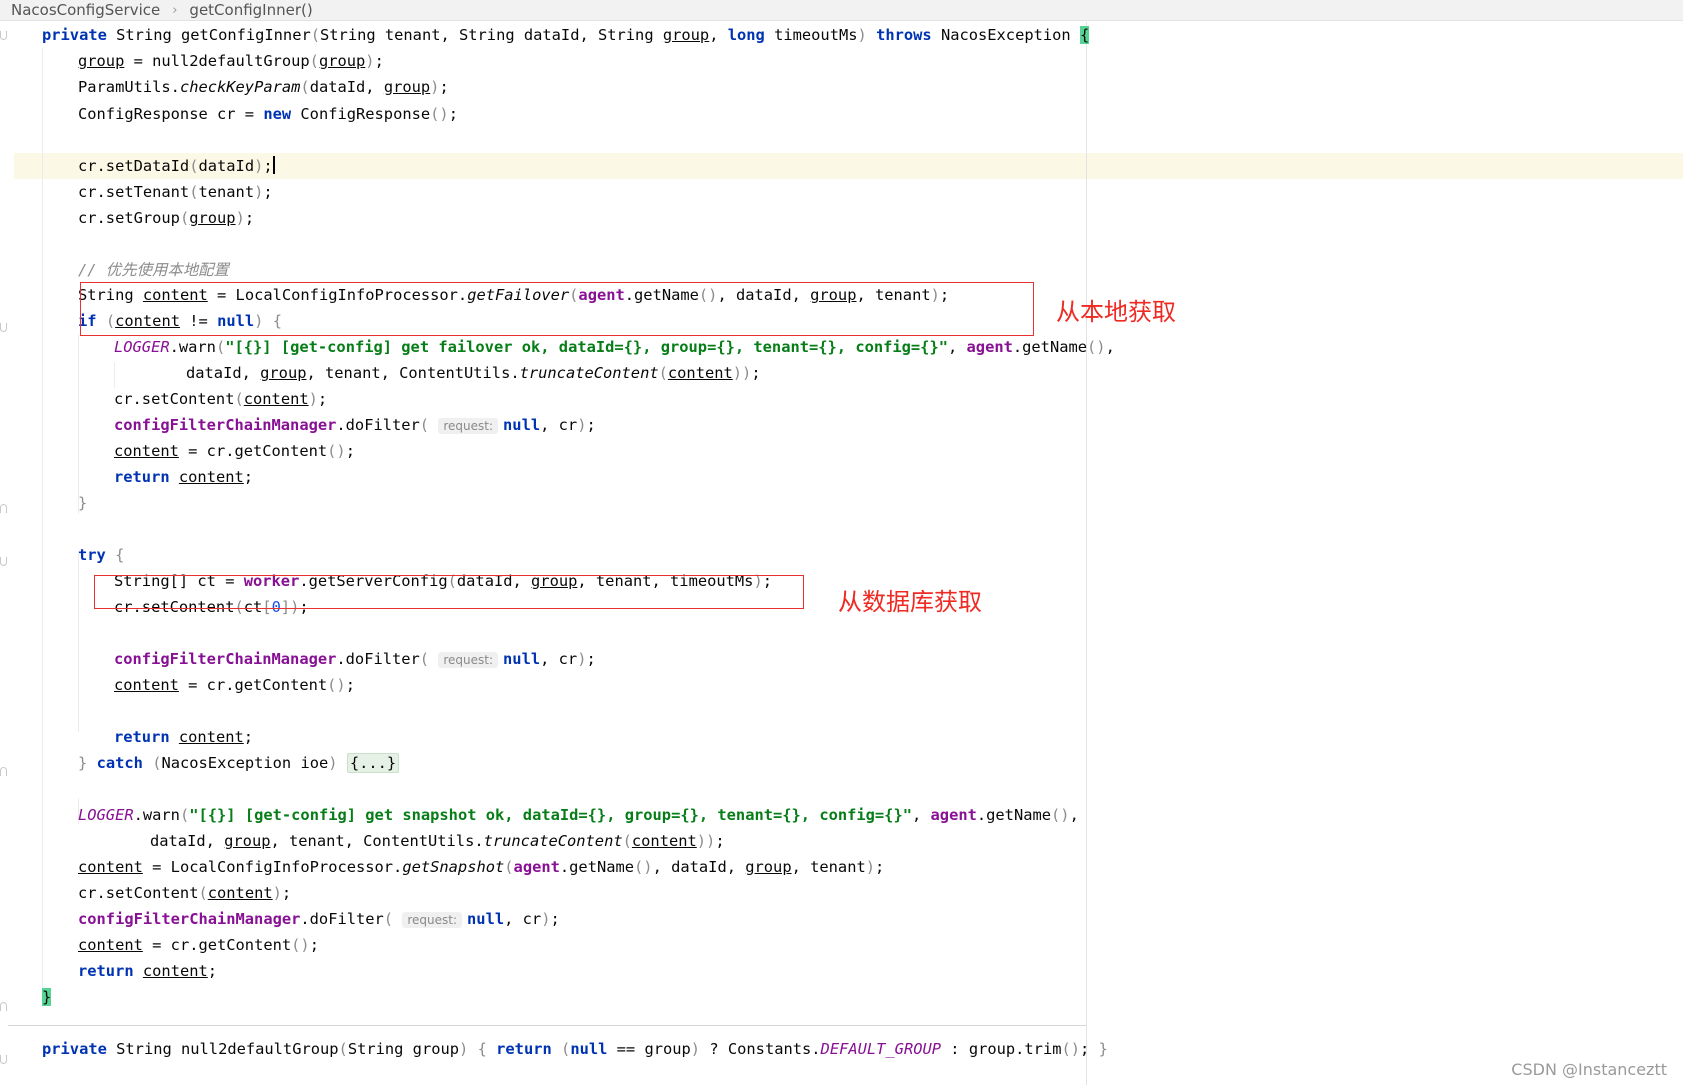 This screenshot has height=1085, width=1683. I want to click on highlight-box-local, so click(557, 309).